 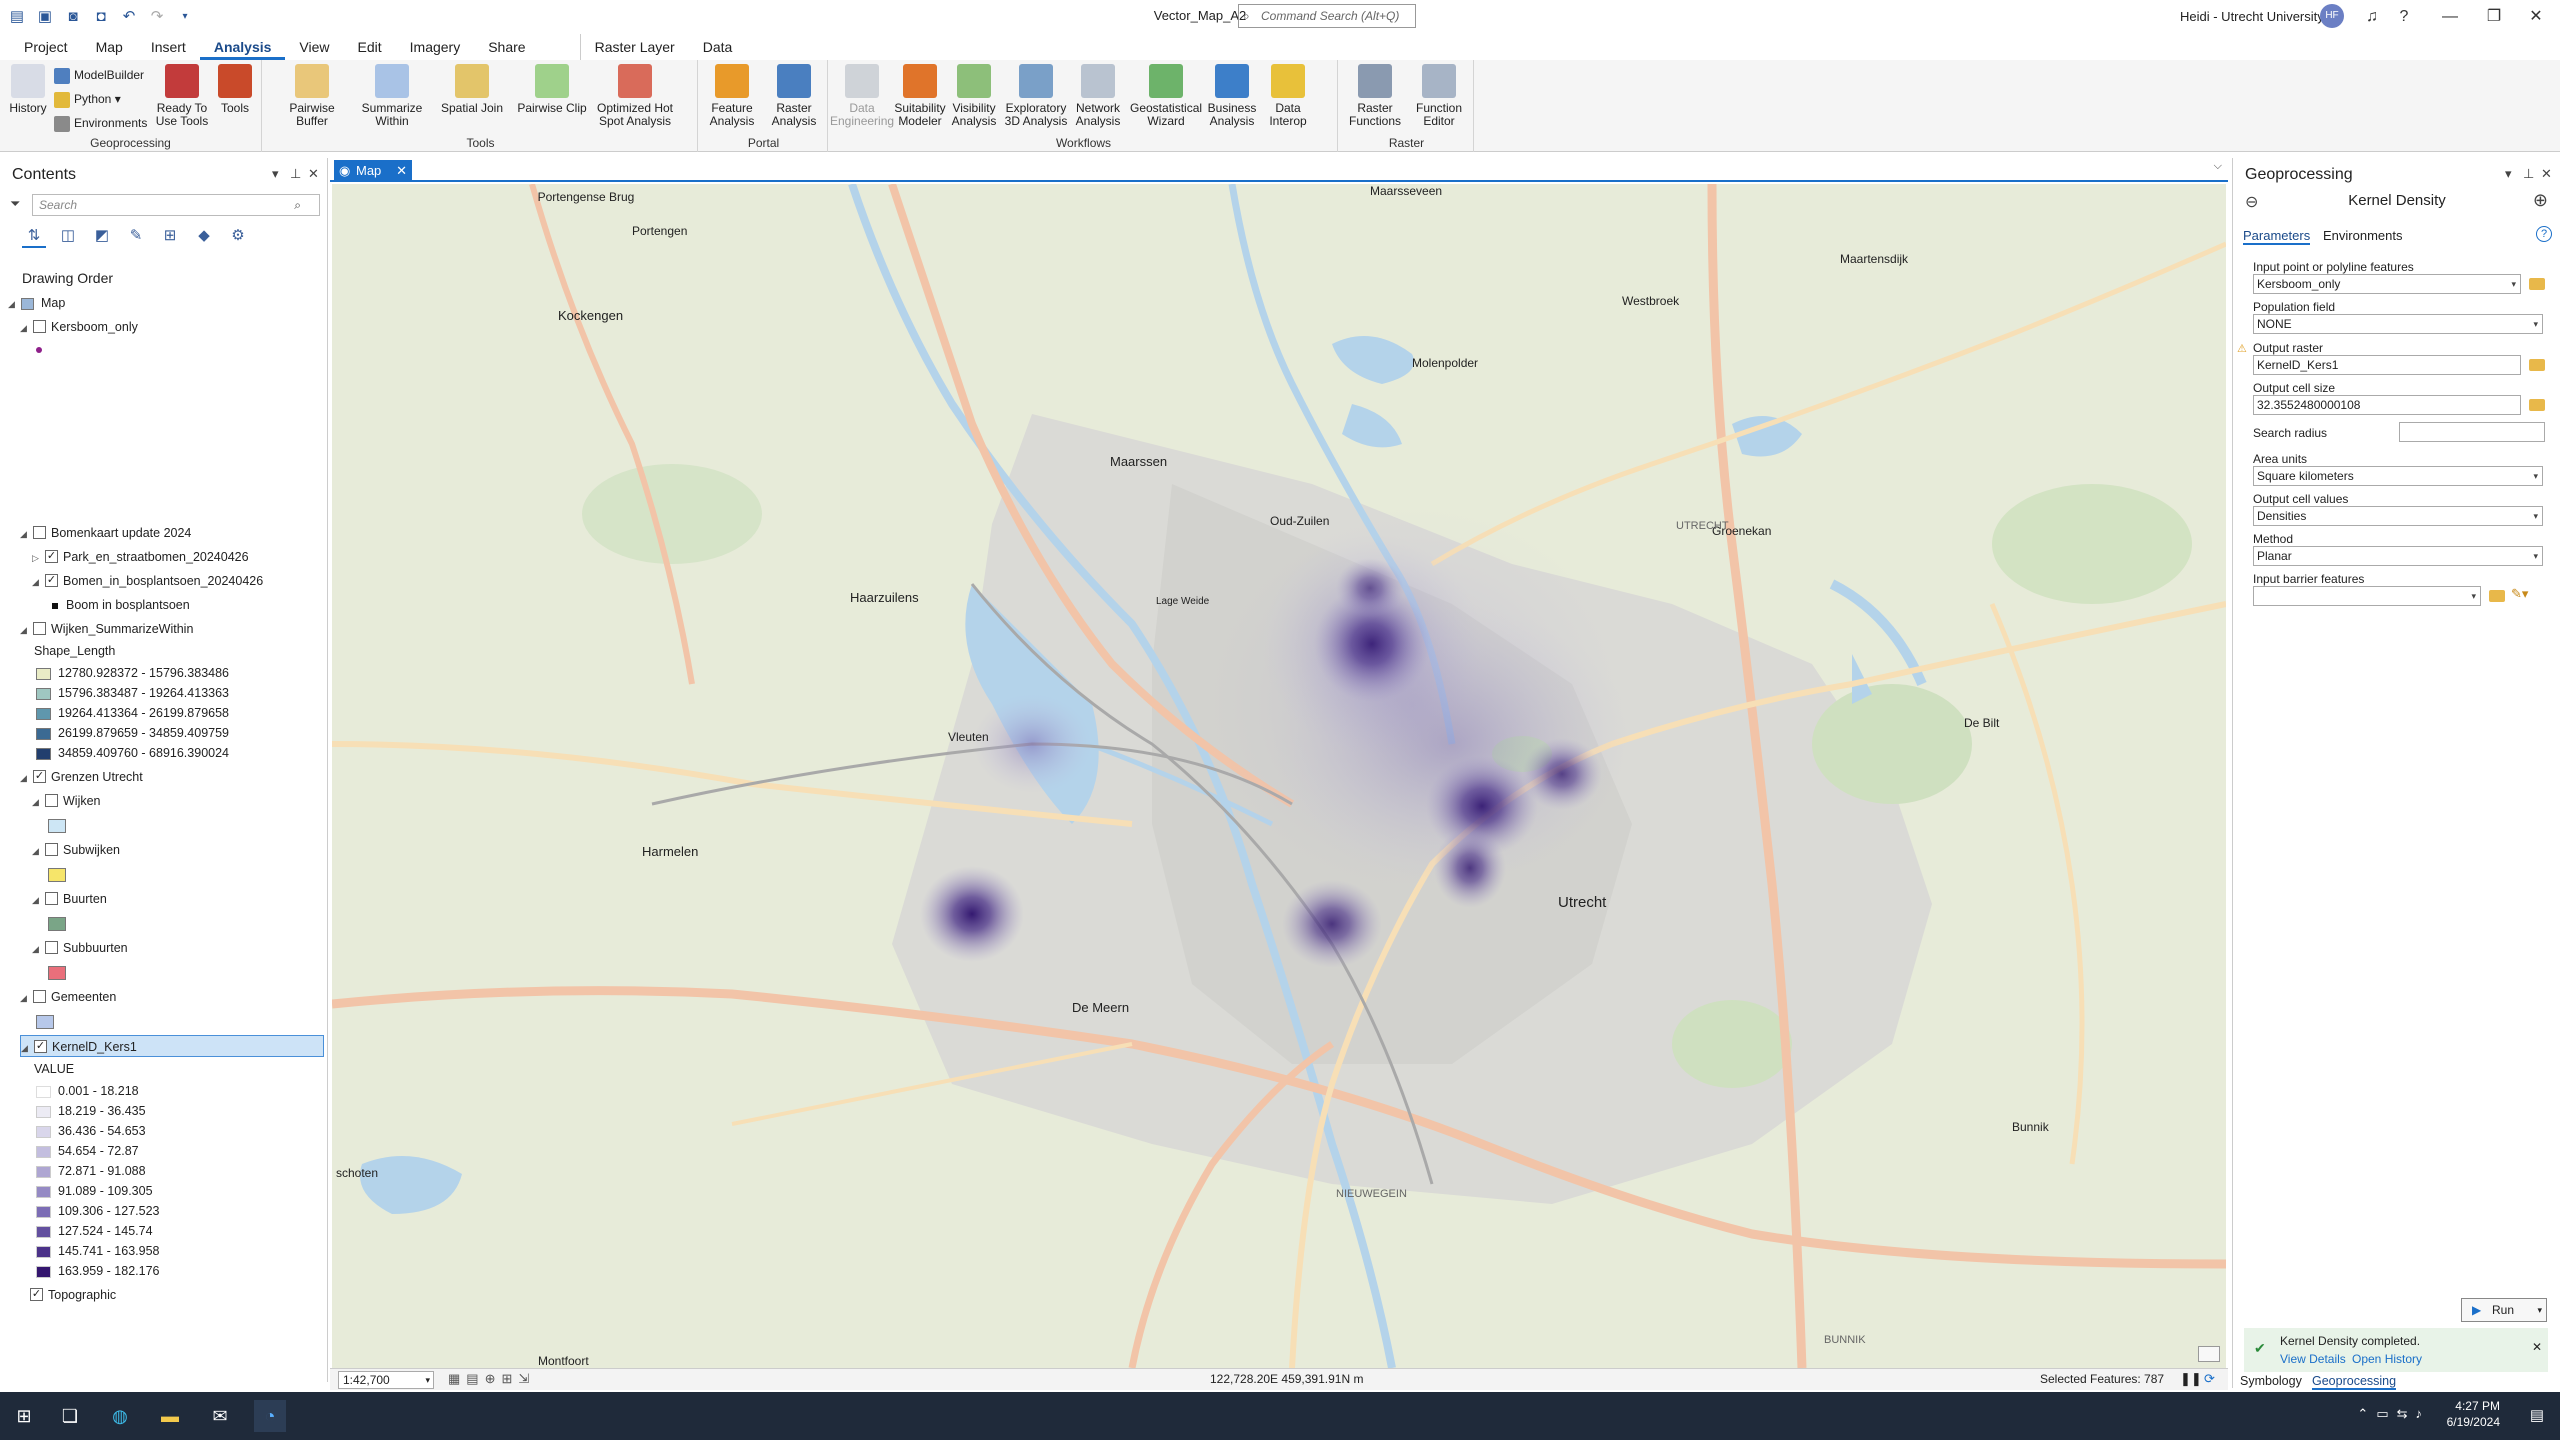 What do you see at coordinates (170, 236) in the screenshot?
I see `snapping-icon: ⊞` at bounding box center [170, 236].